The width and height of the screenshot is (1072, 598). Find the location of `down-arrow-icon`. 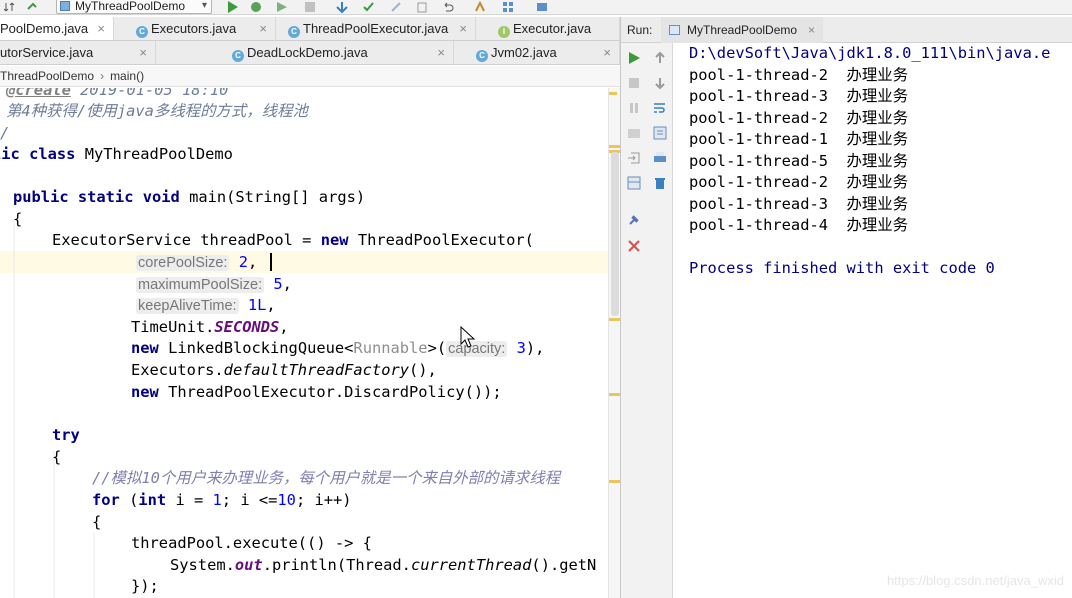

down-arrow-icon is located at coordinates (660, 83).